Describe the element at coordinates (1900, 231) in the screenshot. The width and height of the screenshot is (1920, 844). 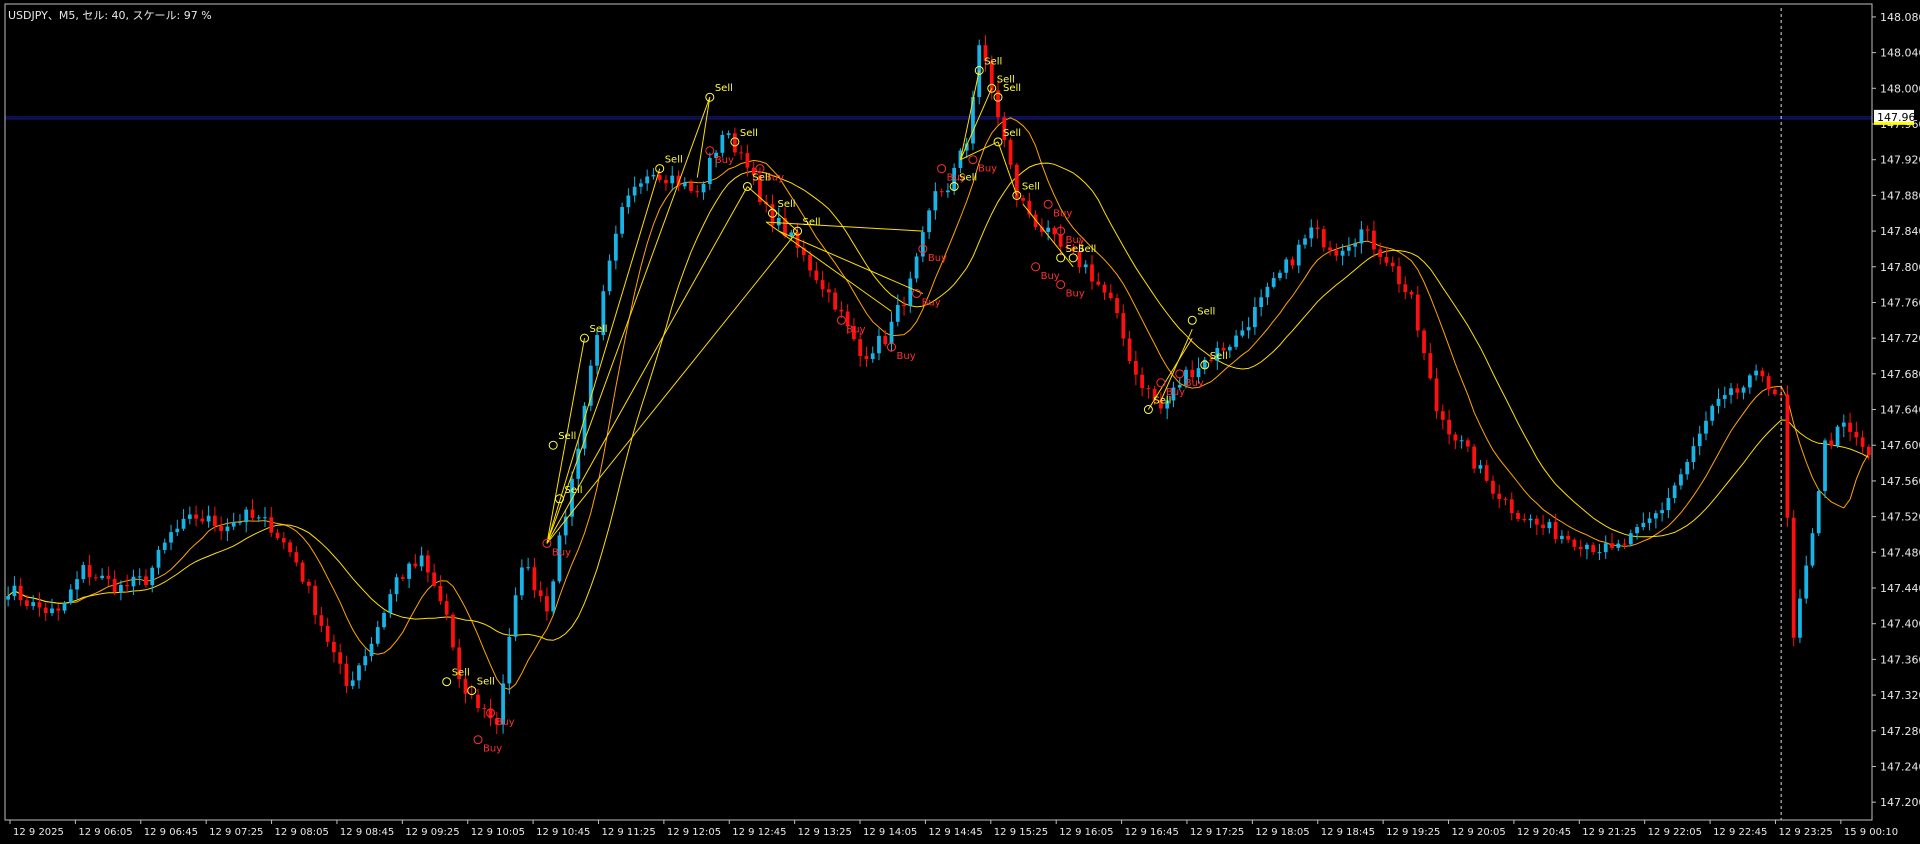
I see `price-tick-label: 147.840` at that location.